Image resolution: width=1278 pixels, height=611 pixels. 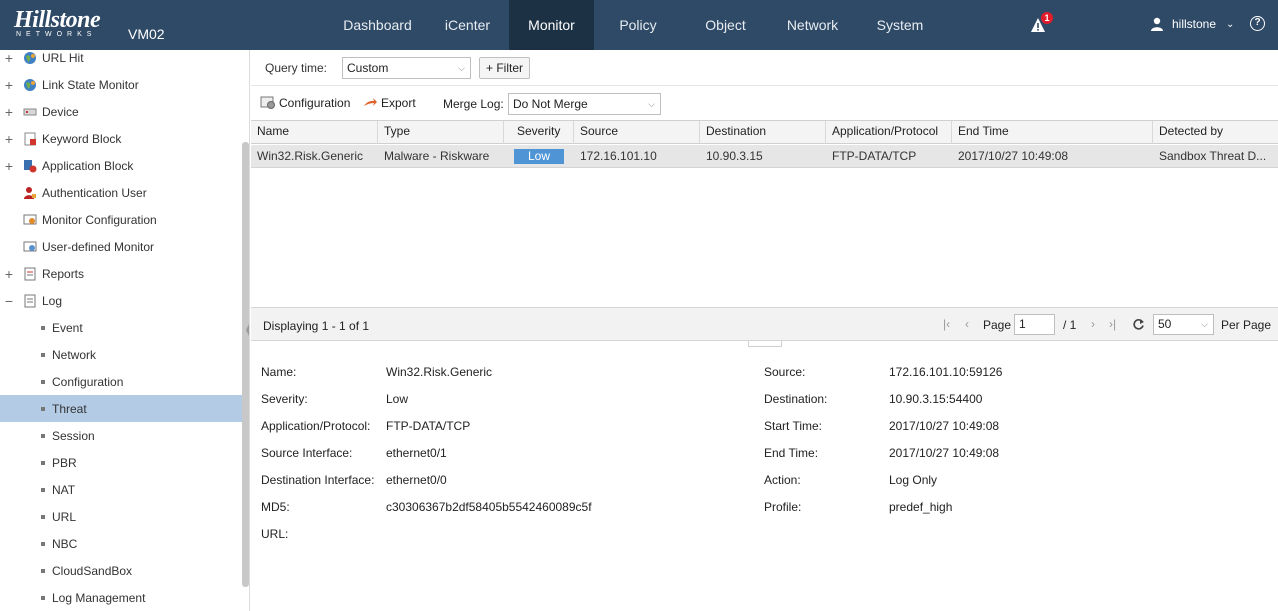 I want to click on sidebar-item-label: Log Management, so click(x=99, y=597).